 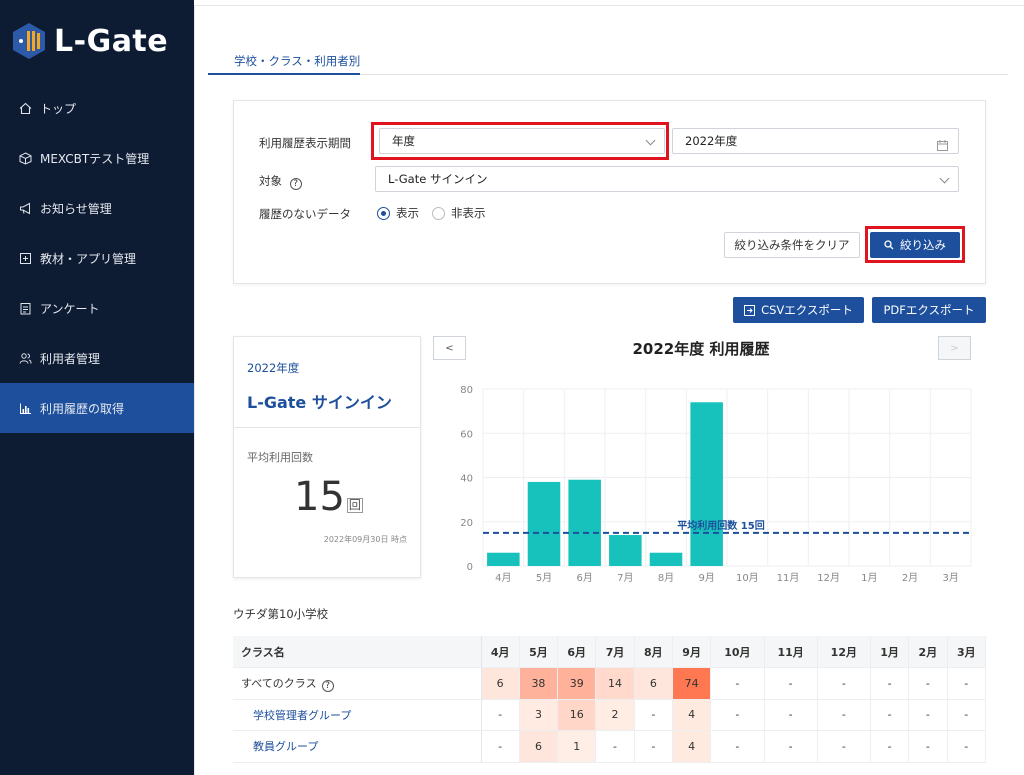 I want to click on sidebar-item-materials: 教材・アプリ管理, so click(x=97, y=258).